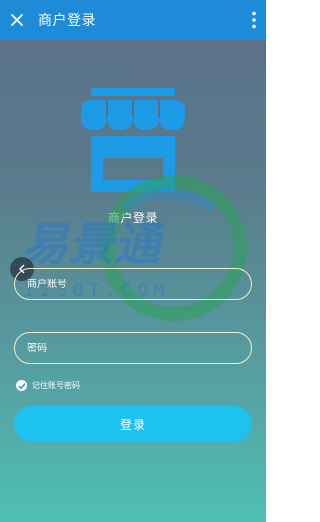 The width and height of the screenshot is (320, 522). What do you see at coordinates (56, 385) in the screenshot?
I see `remember-label: 记住账号密码` at bounding box center [56, 385].